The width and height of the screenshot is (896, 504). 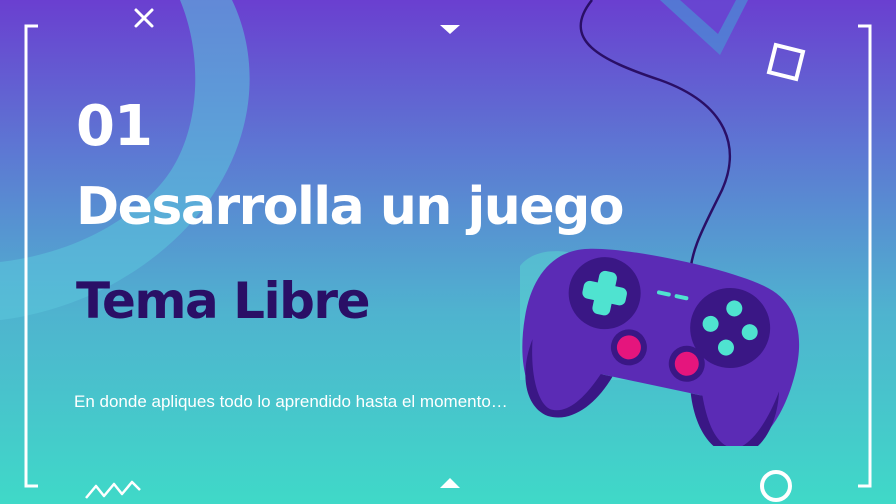 I want to click on circle-outline-icon, so click(x=776, y=486).